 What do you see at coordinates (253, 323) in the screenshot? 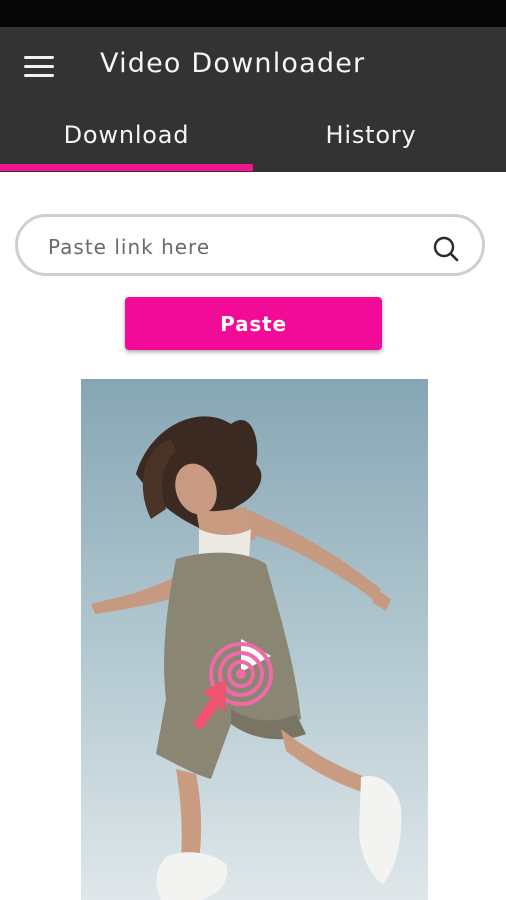
I see `paste-button: Paste` at bounding box center [253, 323].